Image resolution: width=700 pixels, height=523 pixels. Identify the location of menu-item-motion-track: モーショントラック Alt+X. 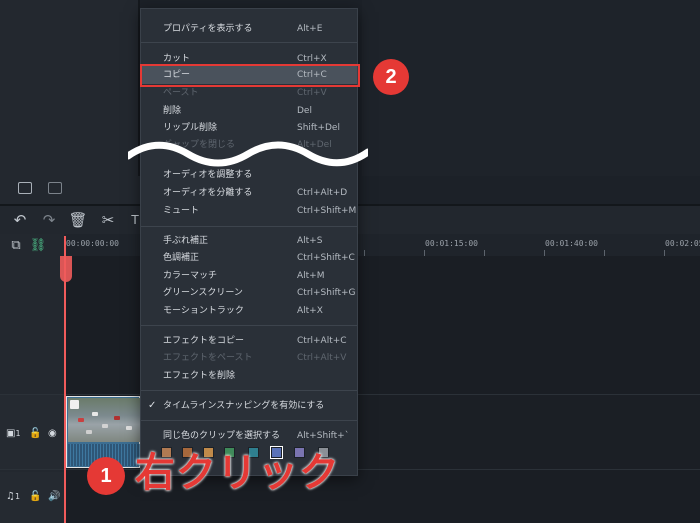
(249, 311).